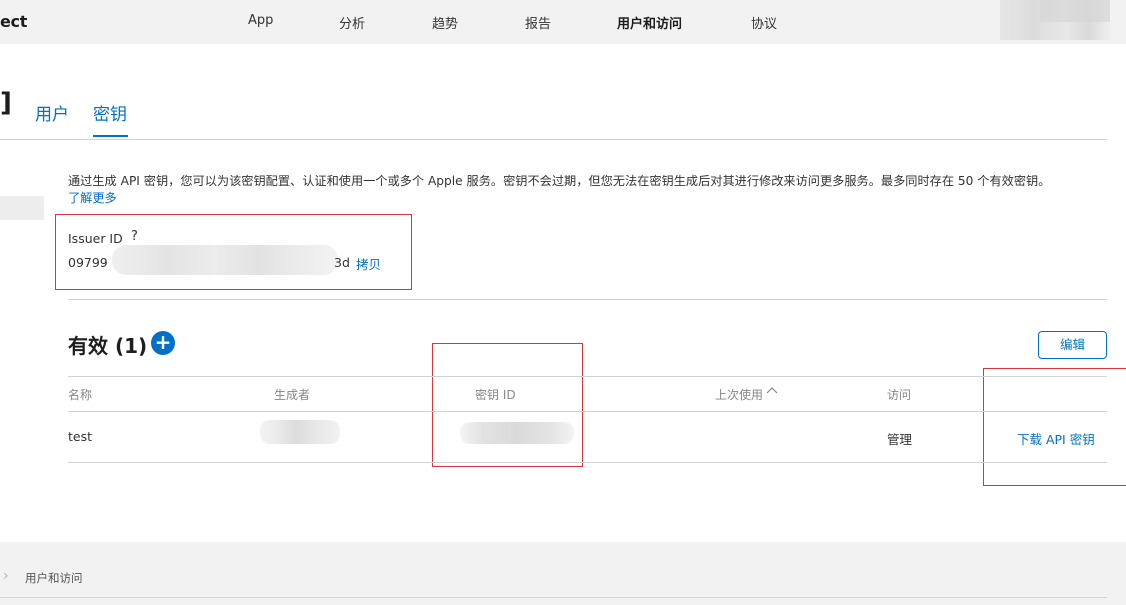  I want to click on page-title: ], so click(6, 103).